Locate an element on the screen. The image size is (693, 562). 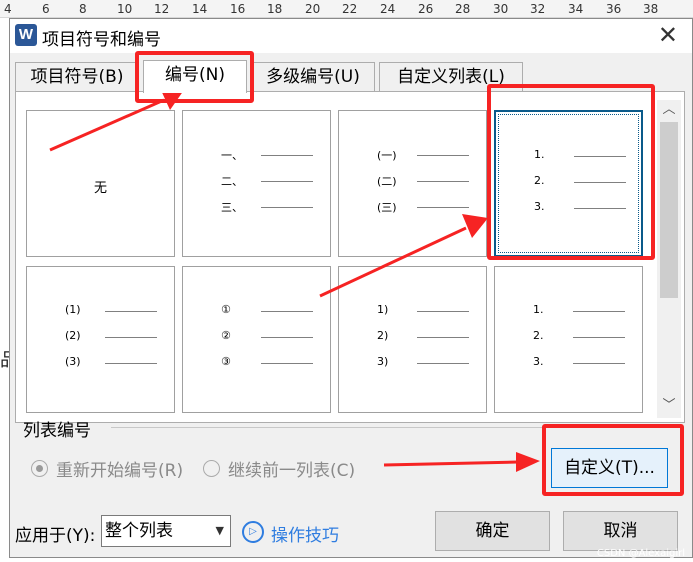
numbering-marker: 一、 is located at coordinates (232, 155).